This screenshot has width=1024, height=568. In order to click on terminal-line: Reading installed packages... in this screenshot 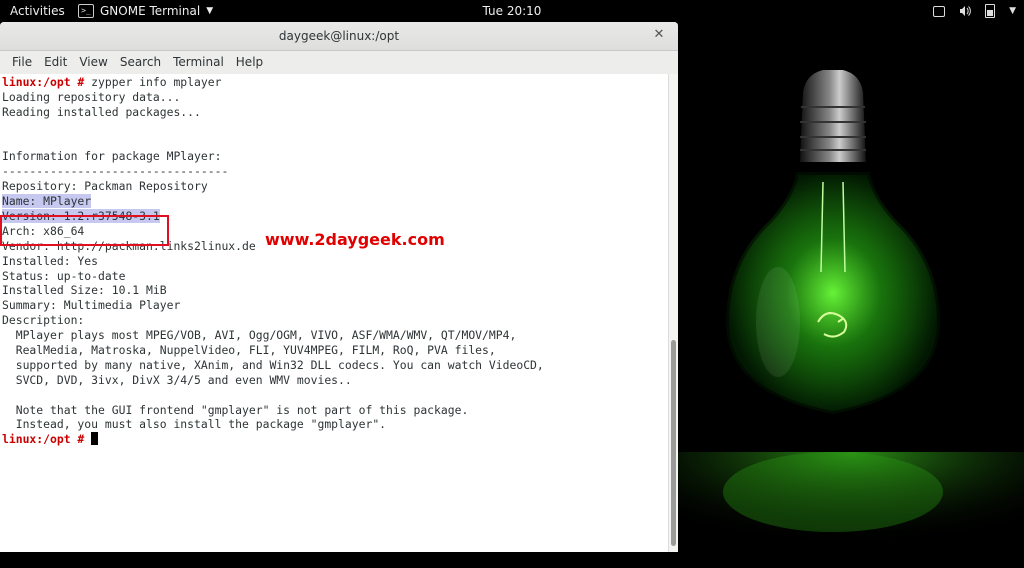, I will do `click(334, 112)`.